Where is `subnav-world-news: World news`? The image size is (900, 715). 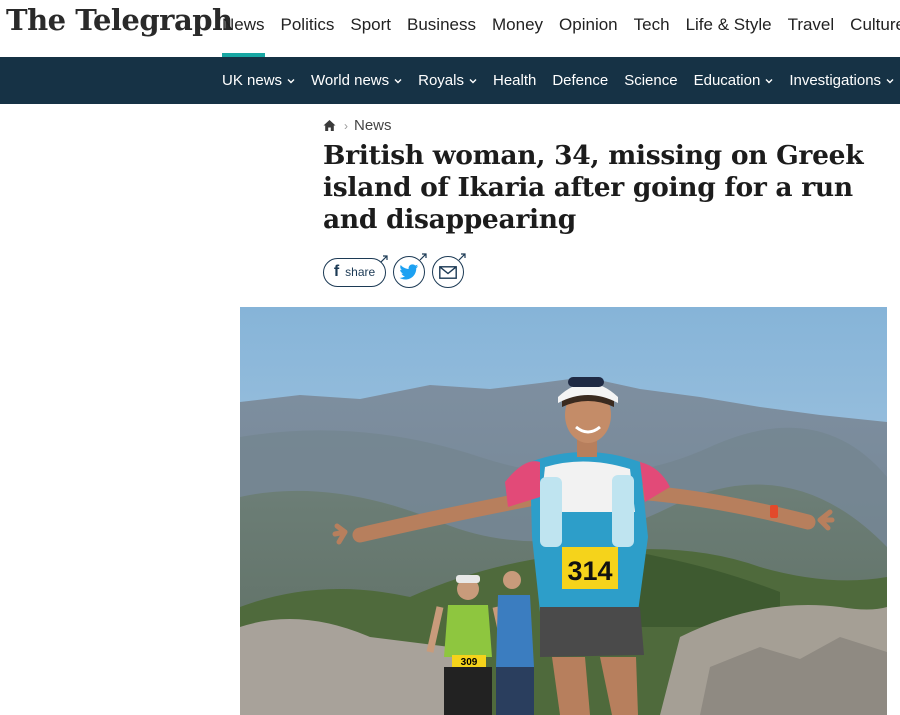
subnav-world-news: World news is located at coordinates (356, 80).